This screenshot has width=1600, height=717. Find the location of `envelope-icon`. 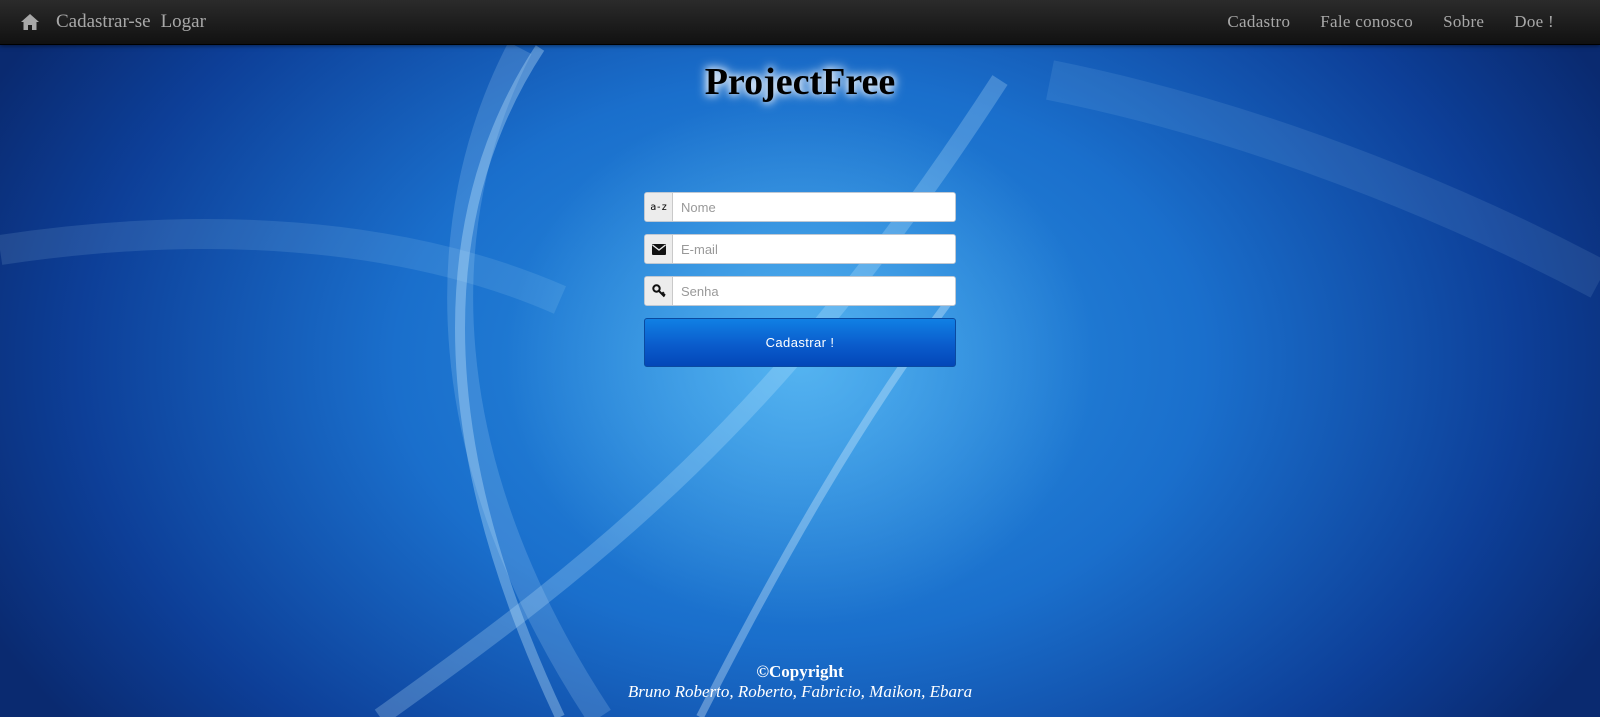

envelope-icon is located at coordinates (659, 249).